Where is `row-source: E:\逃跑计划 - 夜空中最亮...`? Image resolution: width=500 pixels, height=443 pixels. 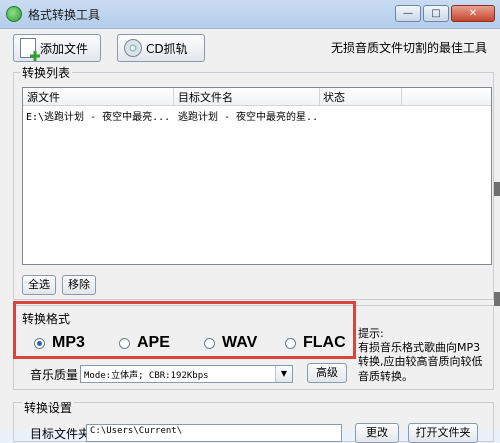
row-source: E:\逃跑计划 - 夜空中最亮... is located at coordinates (98, 117).